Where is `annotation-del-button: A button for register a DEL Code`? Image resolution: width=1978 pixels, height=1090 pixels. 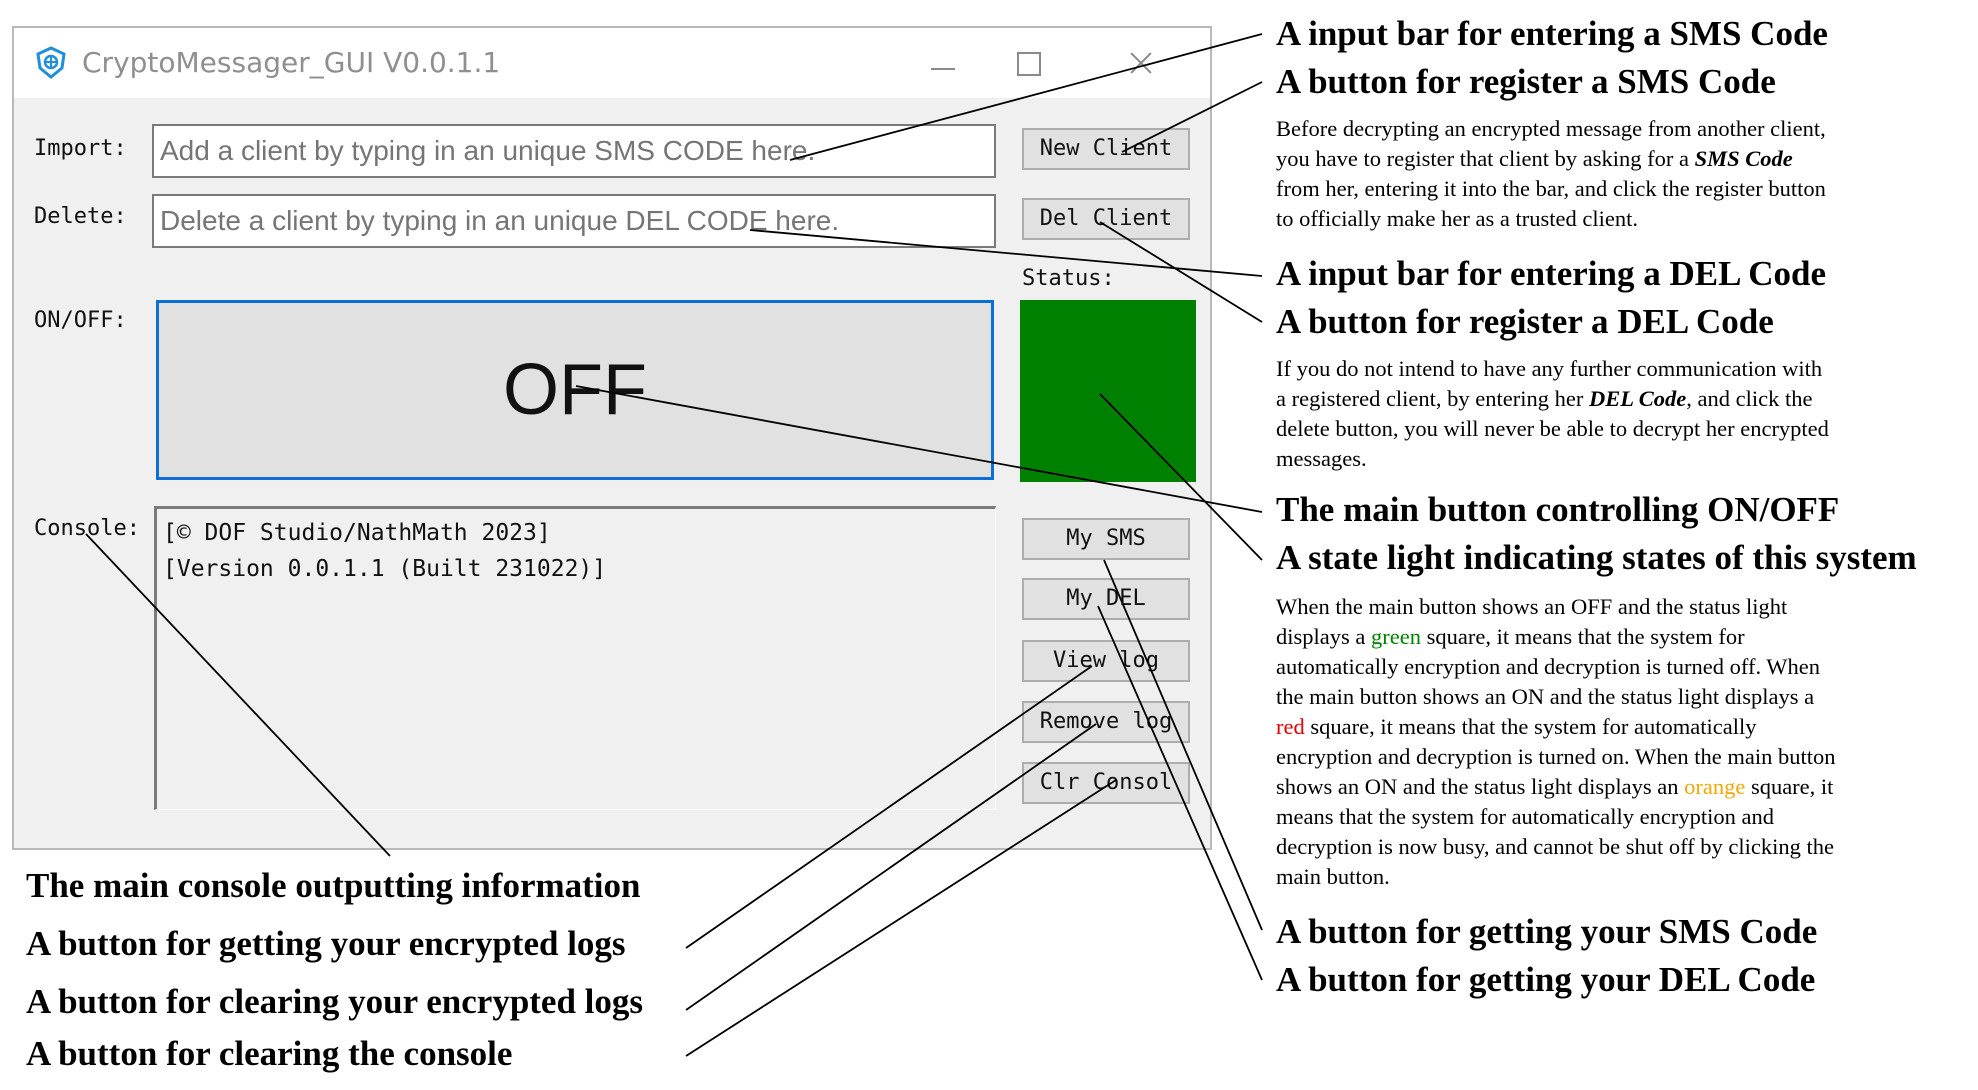 annotation-del-button: A button for register a DEL Code is located at coordinates (1525, 321).